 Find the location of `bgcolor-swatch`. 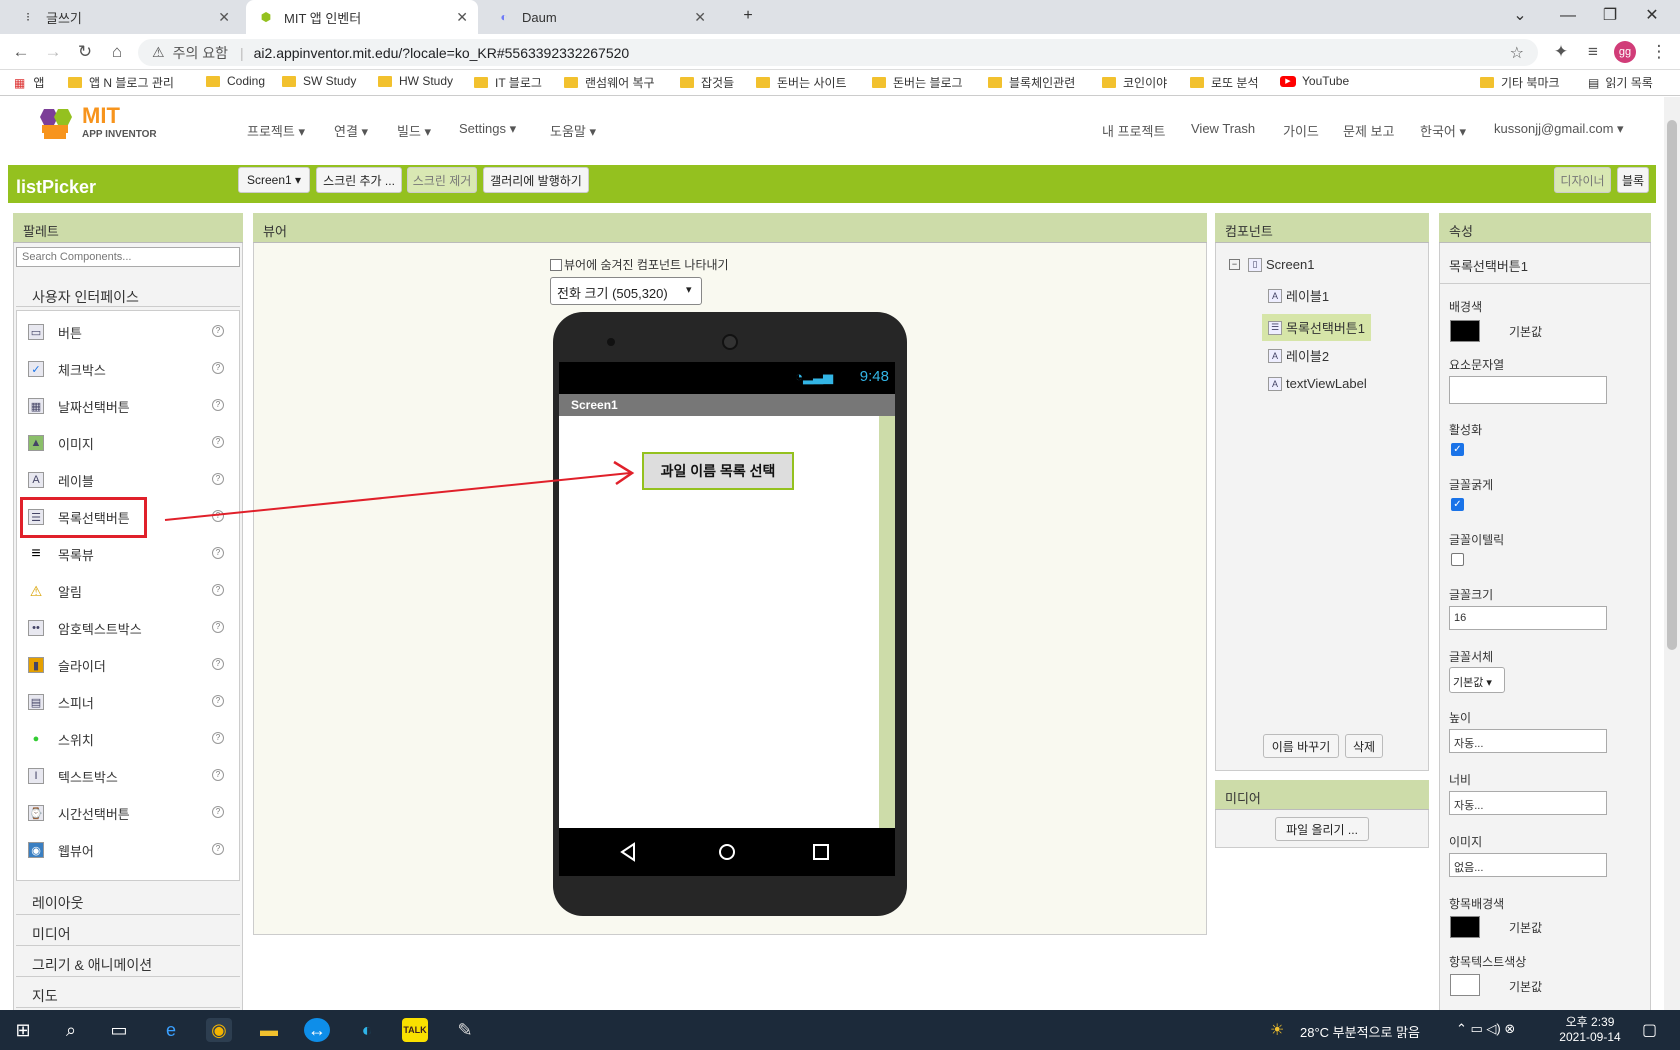

bgcolor-swatch is located at coordinates (1465, 331).